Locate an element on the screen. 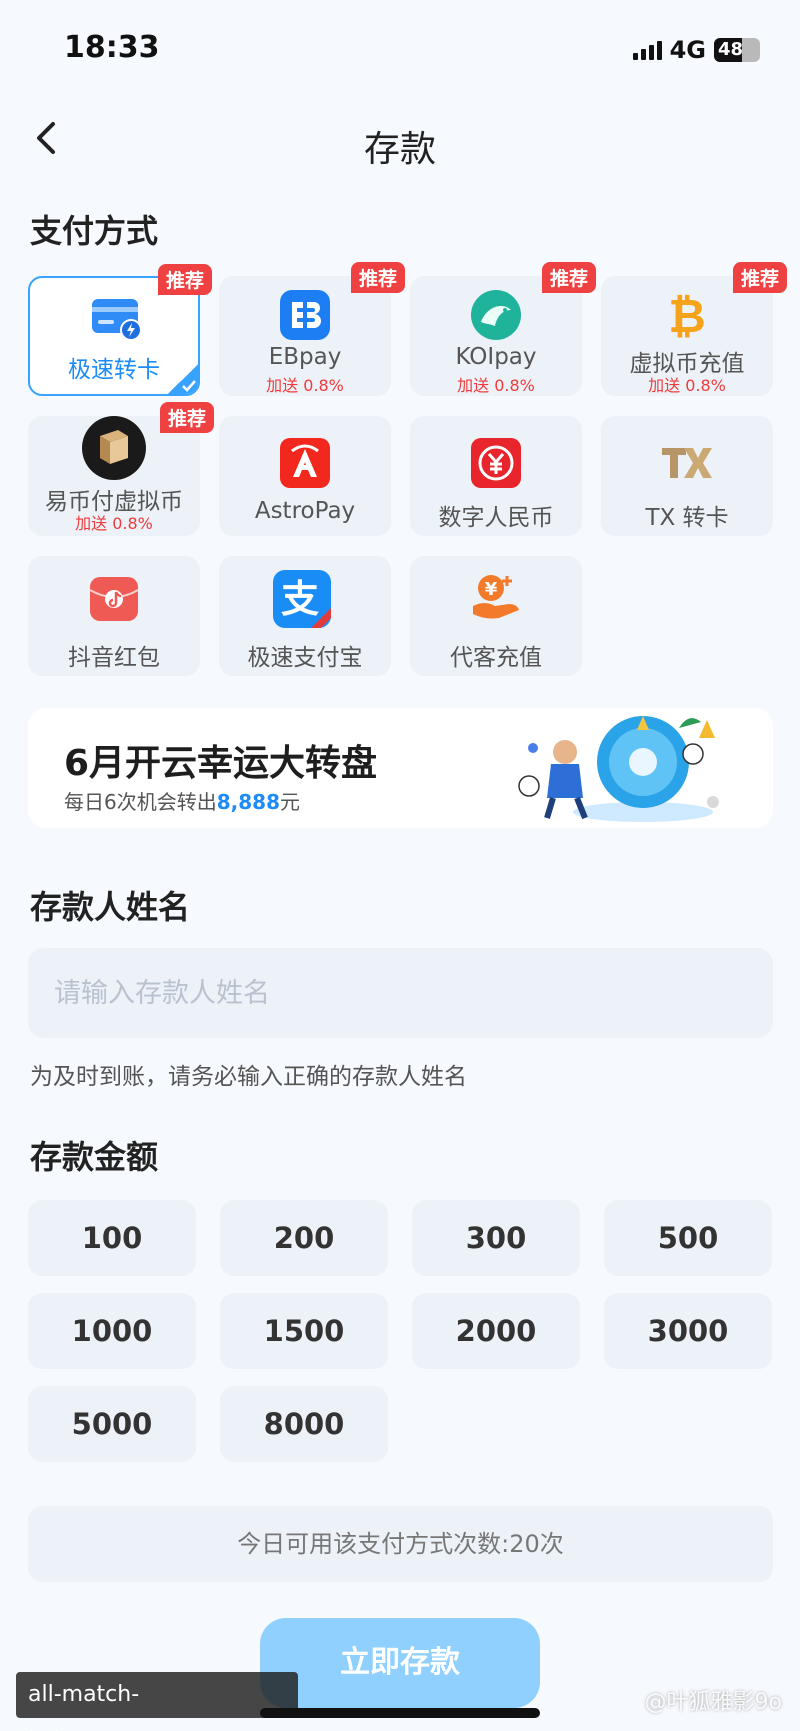  amount-option: 5000 is located at coordinates (112, 1424).